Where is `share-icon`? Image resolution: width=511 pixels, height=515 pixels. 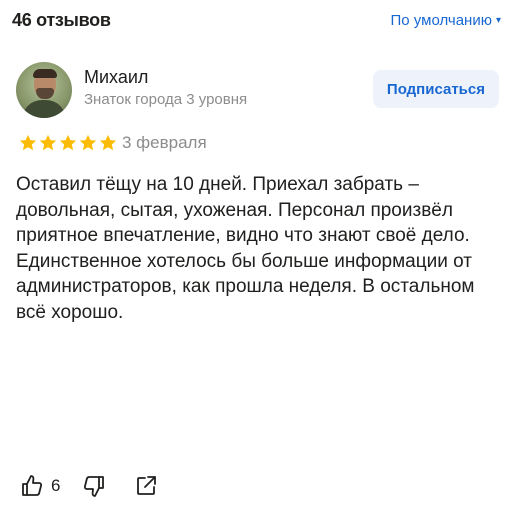
share-icon is located at coordinates (147, 485).